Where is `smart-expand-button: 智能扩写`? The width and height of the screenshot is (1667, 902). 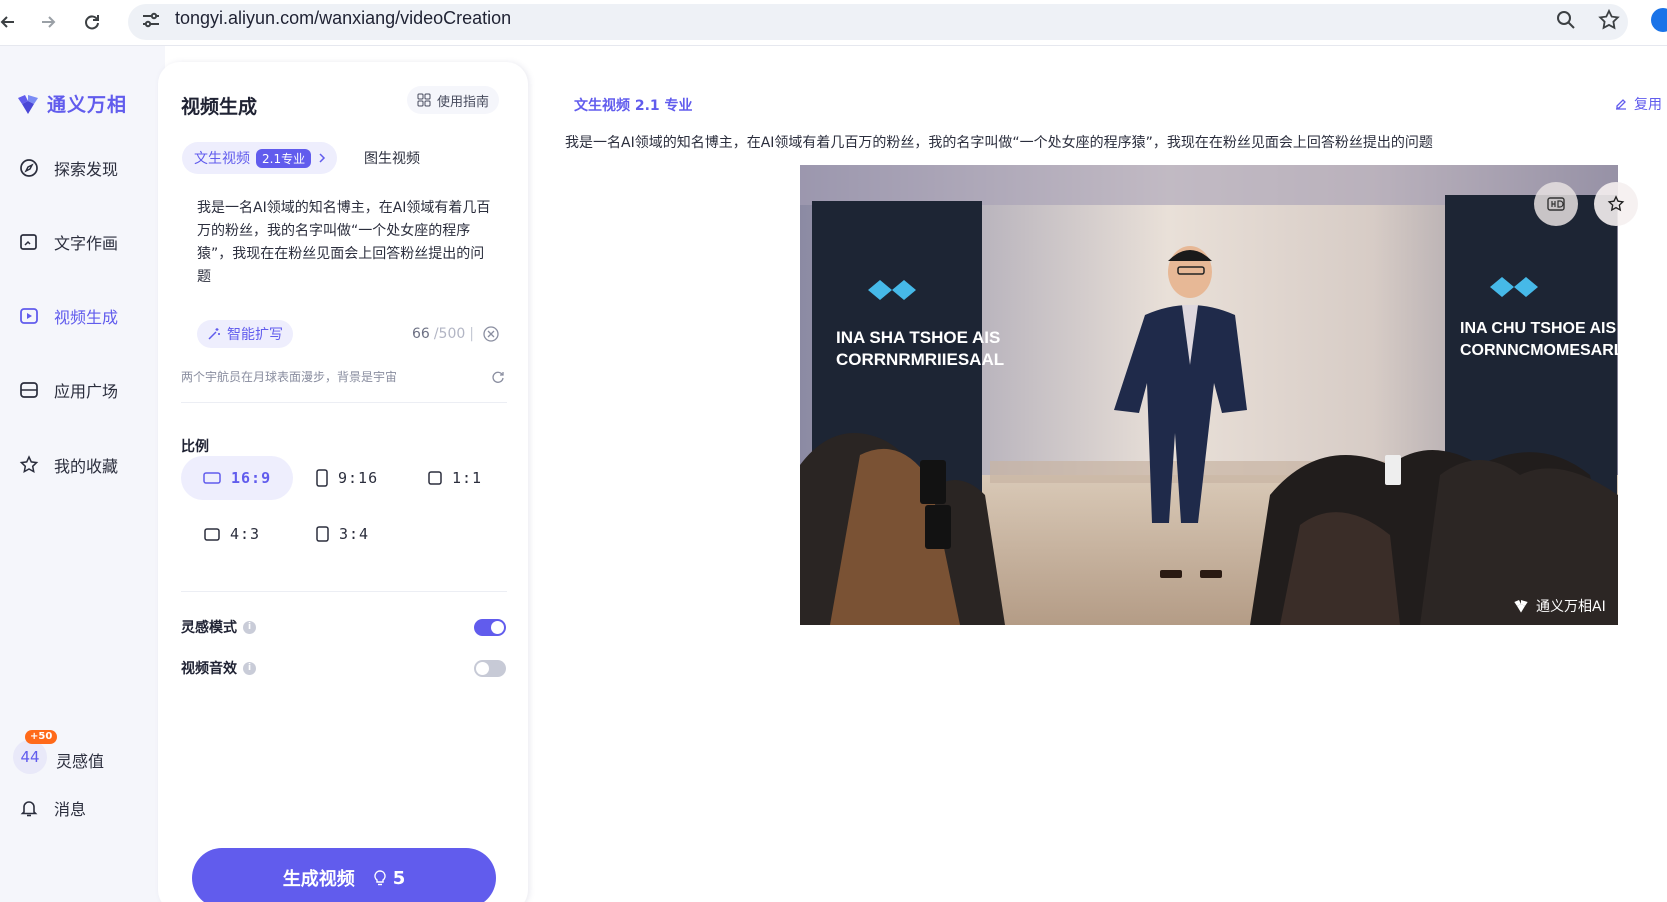
smart-expand-button: 智能扩写 is located at coordinates (245, 334).